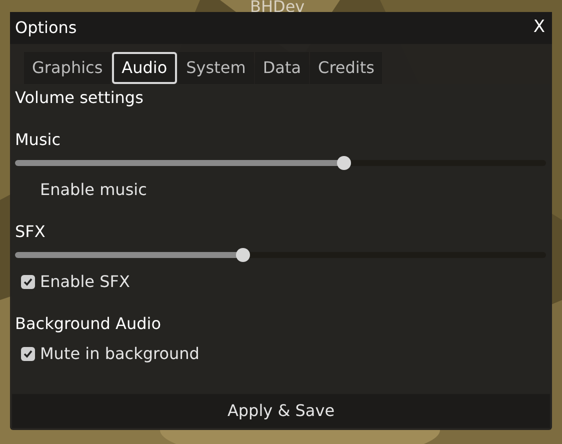 The width and height of the screenshot is (562, 444). What do you see at coordinates (93, 190) in the screenshot?
I see `checkbox-label: Enable music` at bounding box center [93, 190].